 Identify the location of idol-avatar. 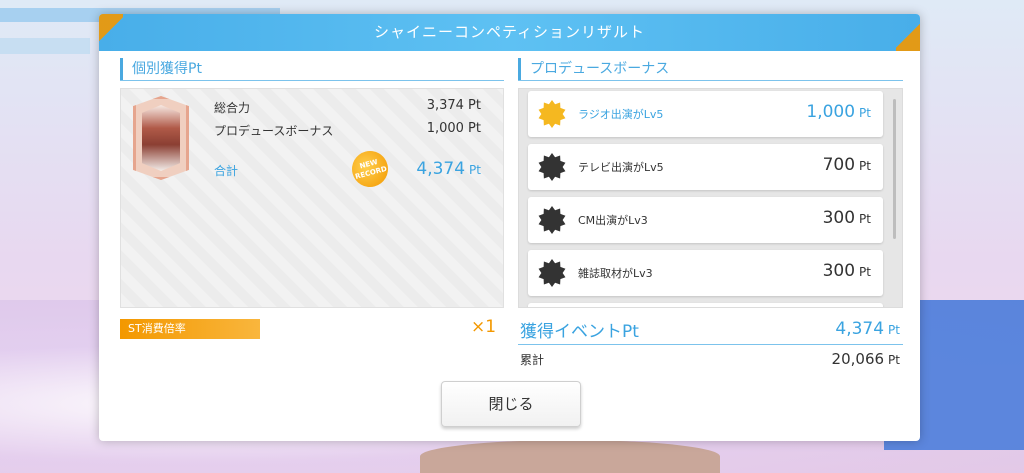
(161, 138).